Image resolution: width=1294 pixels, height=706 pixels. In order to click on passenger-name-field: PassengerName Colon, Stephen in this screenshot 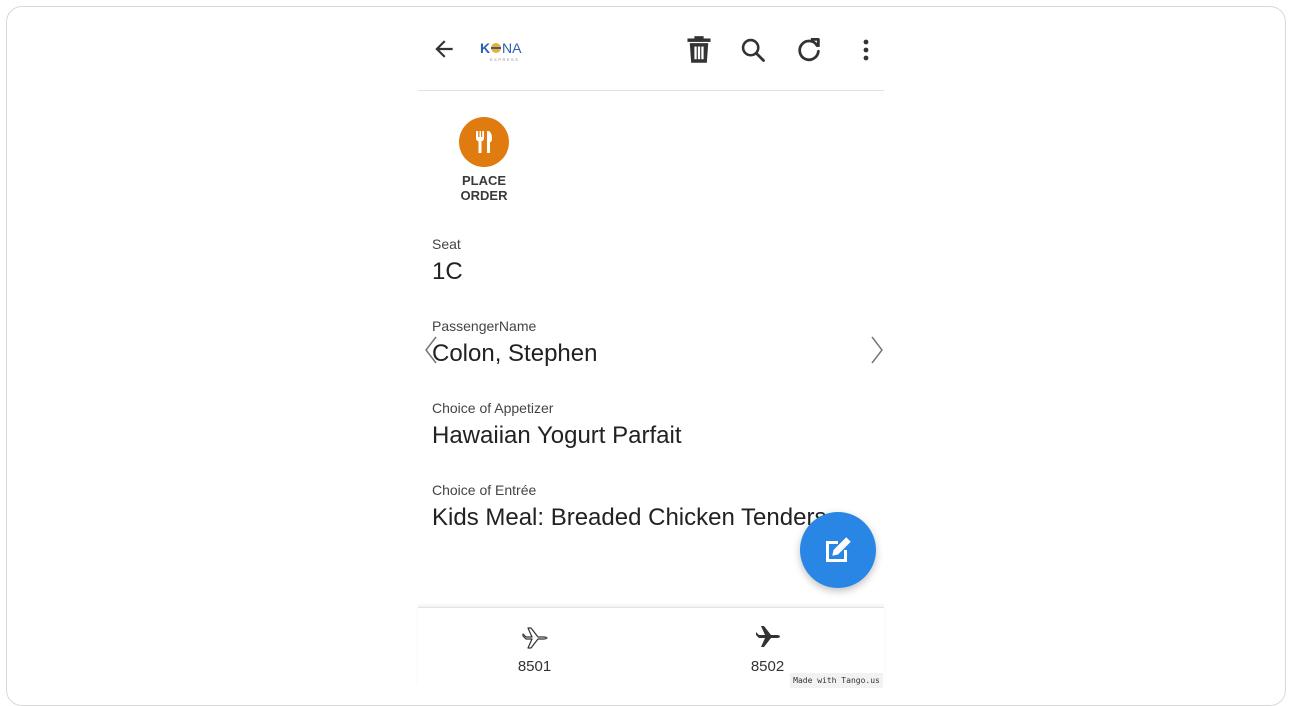, I will do `click(652, 343)`.